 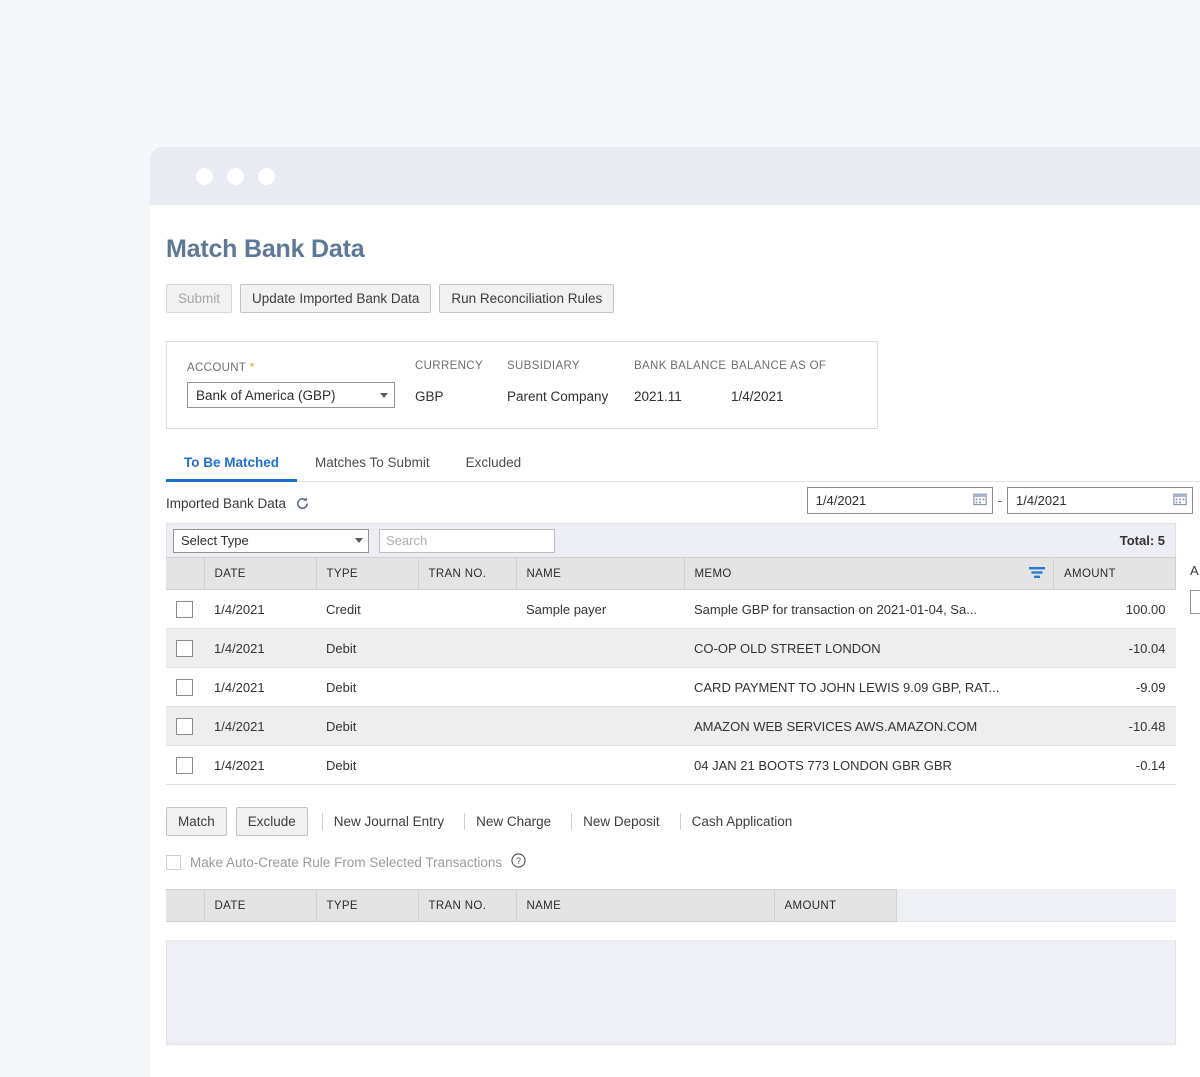 What do you see at coordinates (467, 540) in the screenshot?
I see `search-input` at bounding box center [467, 540].